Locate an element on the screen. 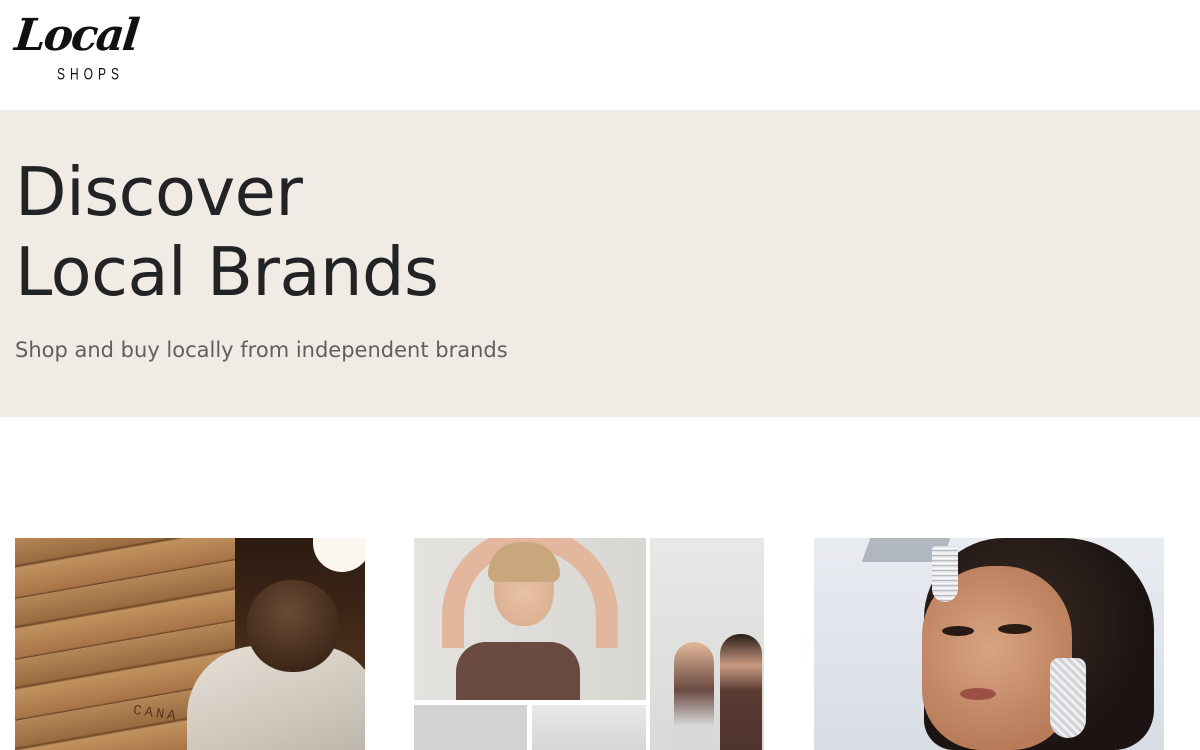  brand-card-activewear is located at coordinates (589, 644).